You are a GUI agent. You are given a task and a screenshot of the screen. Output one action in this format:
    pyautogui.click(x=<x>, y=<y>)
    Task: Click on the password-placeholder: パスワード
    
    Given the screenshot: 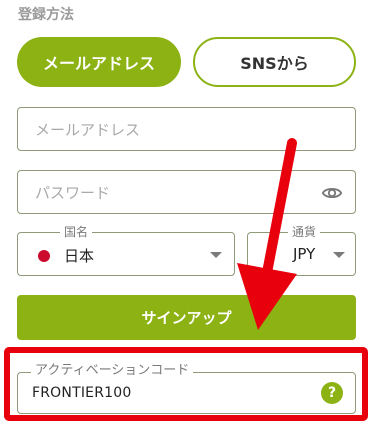 What is the action you would take?
    pyautogui.click(x=73, y=192)
    